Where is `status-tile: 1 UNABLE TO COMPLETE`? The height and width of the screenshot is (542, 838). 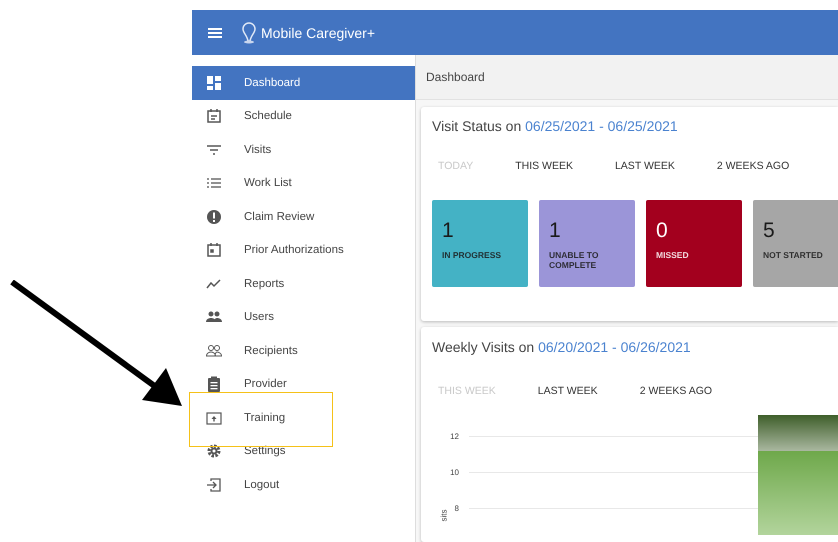
status-tile: 1 UNABLE TO COMPLETE is located at coordinates (587, 243).